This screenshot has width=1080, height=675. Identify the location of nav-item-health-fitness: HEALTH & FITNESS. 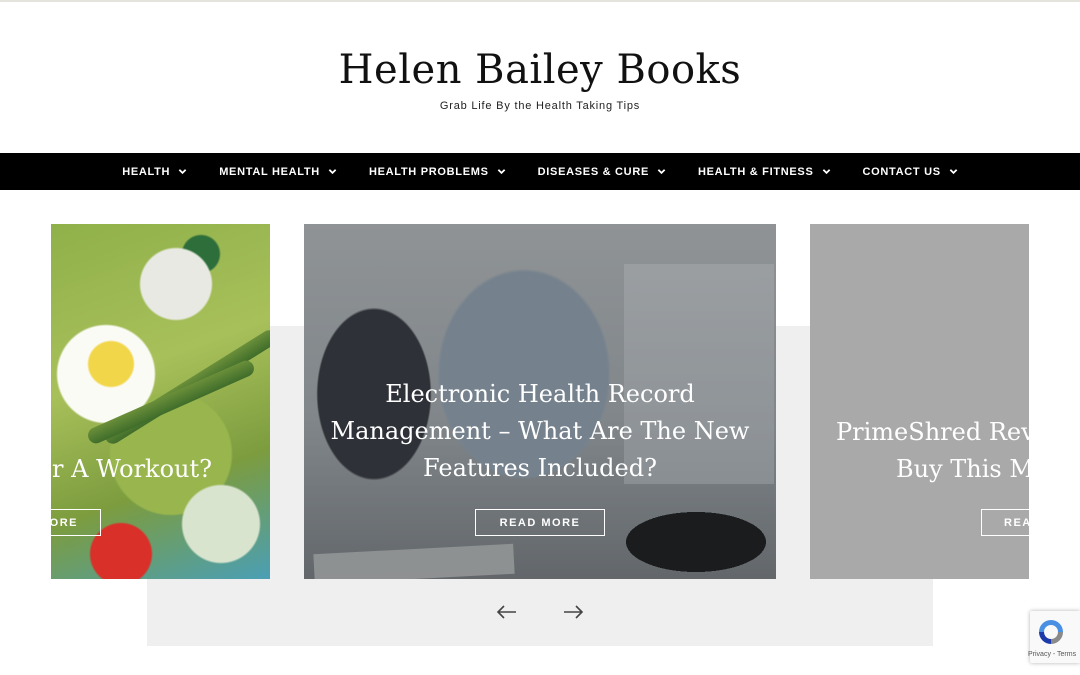
(764, 172).